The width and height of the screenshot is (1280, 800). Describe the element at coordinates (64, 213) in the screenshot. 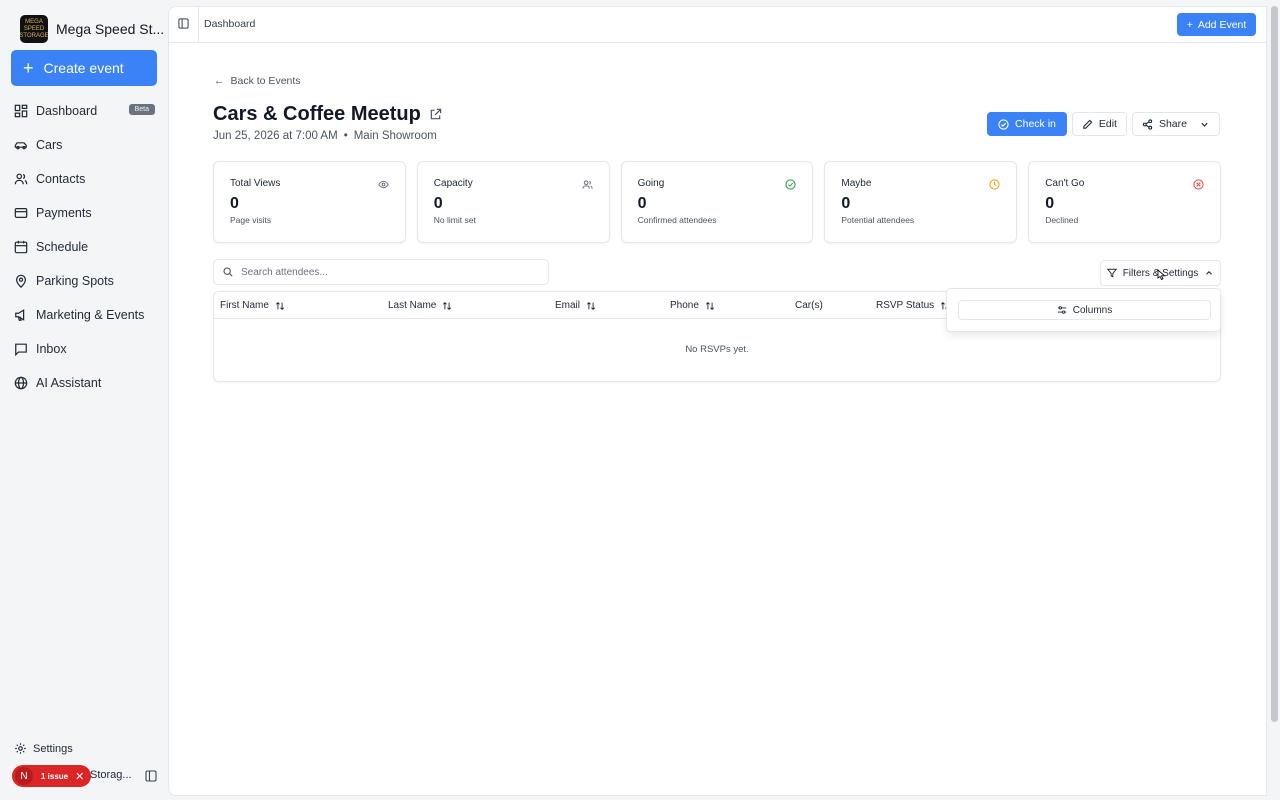

I see `sidebar-item-label: Payments` at that location.